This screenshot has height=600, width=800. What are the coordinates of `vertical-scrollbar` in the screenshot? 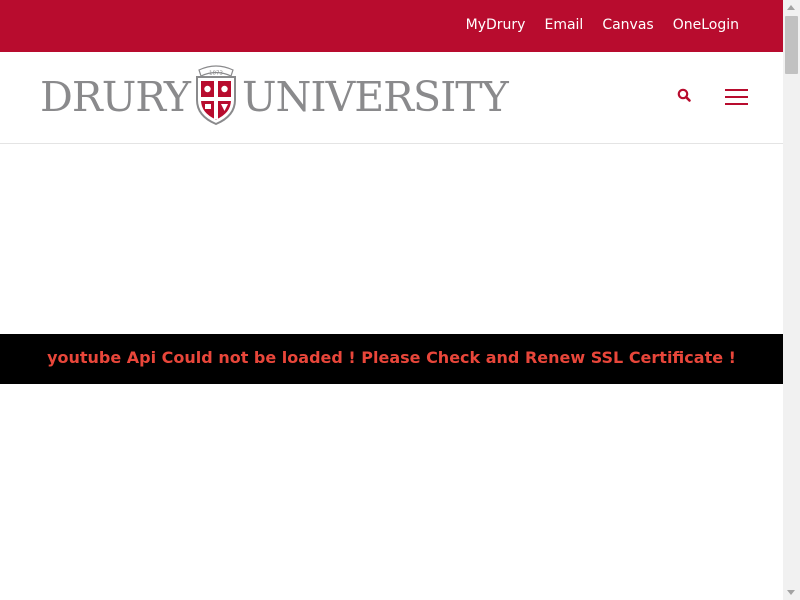 It's located at (791, 300).